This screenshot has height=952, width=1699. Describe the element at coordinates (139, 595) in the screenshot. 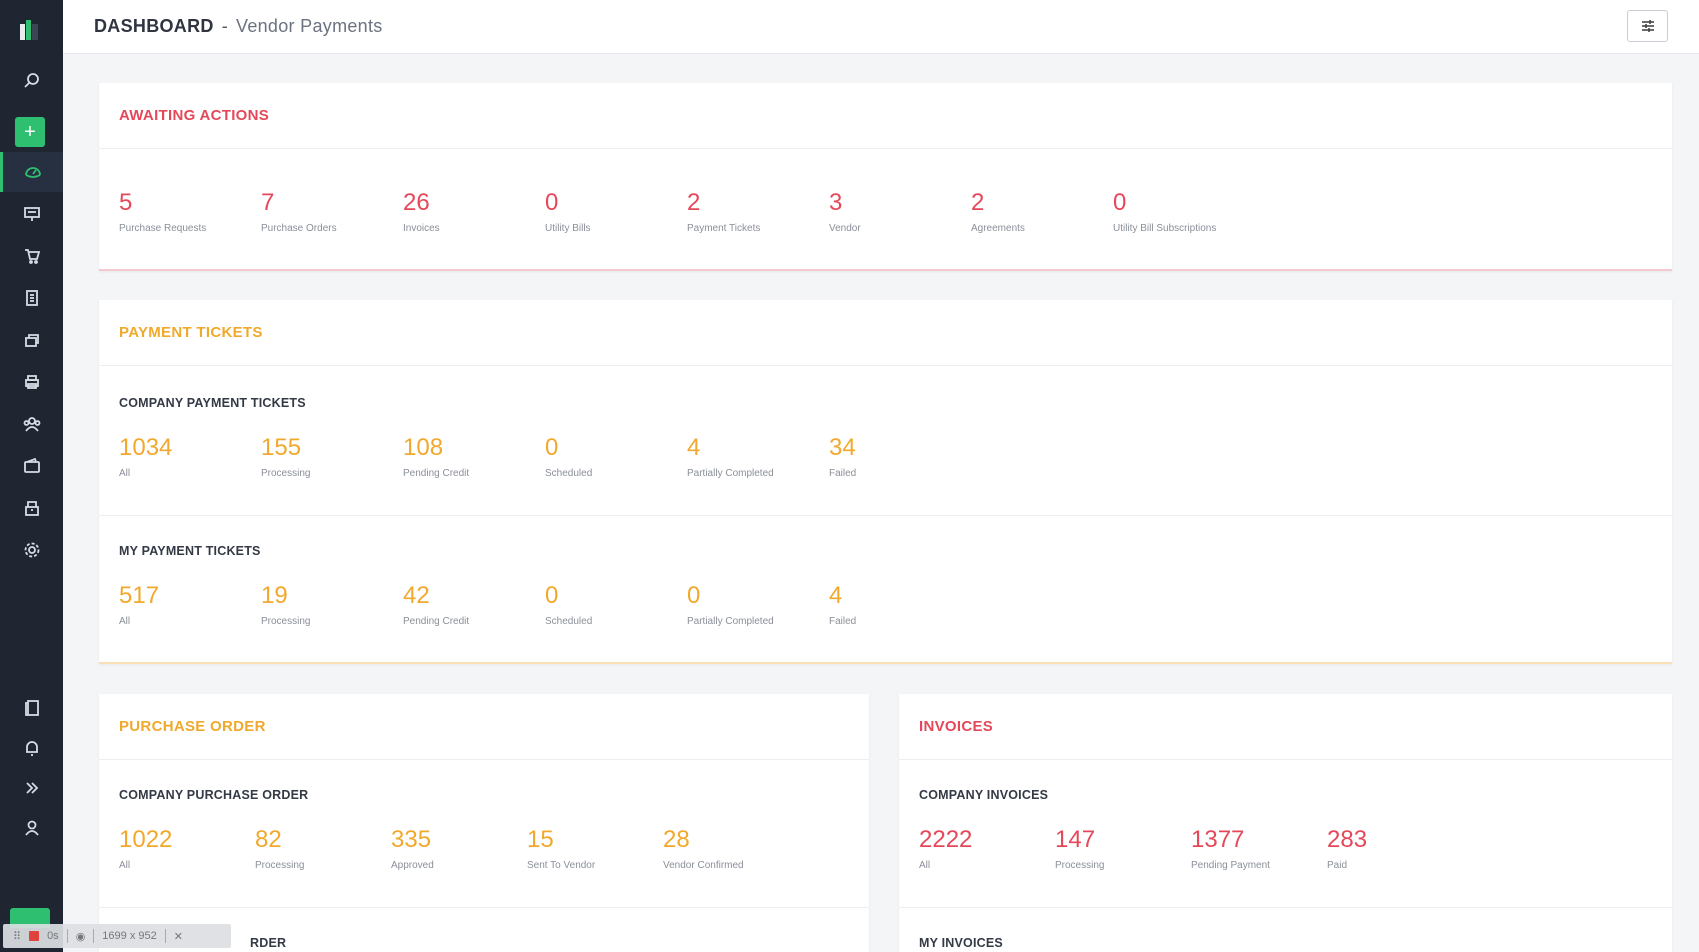

I see `stat-value: 517` at that location.